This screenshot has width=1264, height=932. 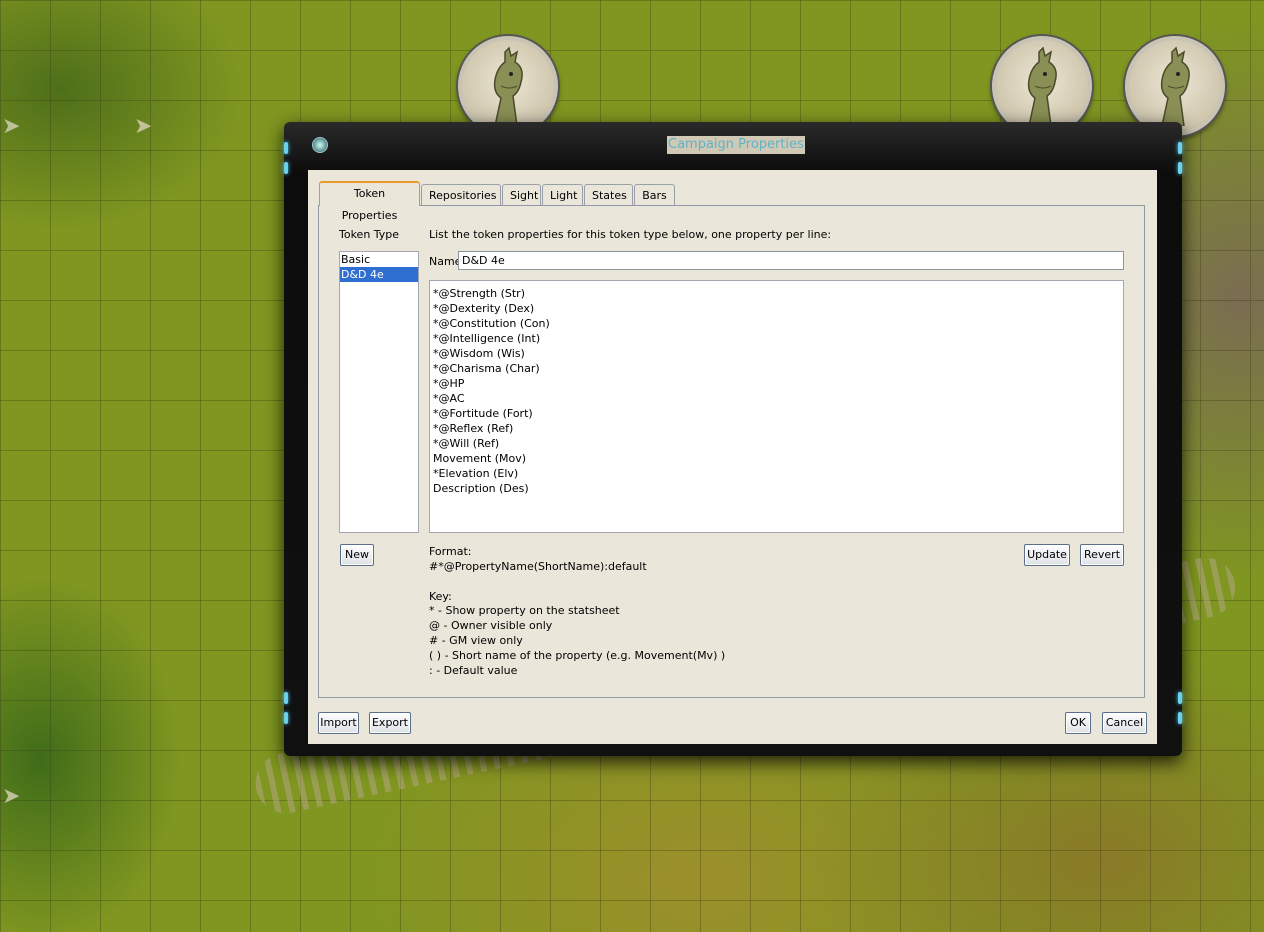 What do you see at coordinates (736, 145) in the screenshot?
I see `window-title: Campaign Properties` at bounding box center [736, 145].